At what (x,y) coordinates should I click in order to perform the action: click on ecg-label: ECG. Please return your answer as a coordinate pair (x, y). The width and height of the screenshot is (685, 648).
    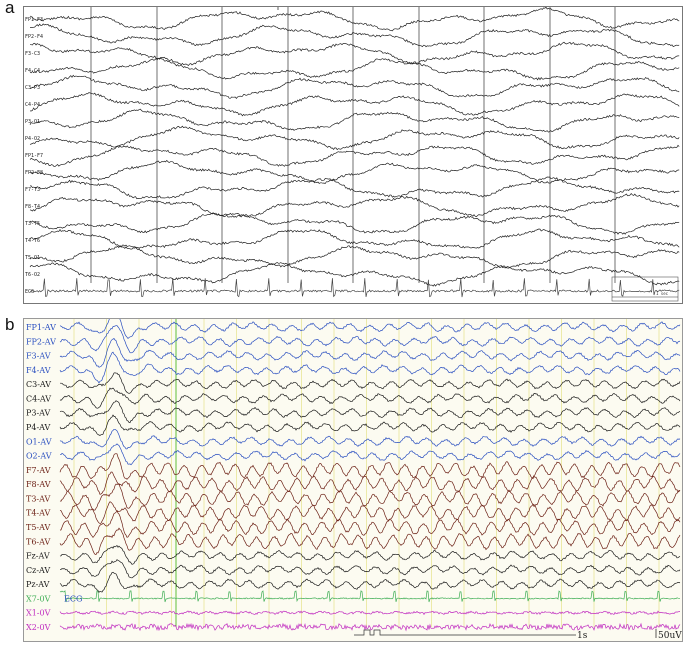
    Looking at the image, I should click on (73, 598).